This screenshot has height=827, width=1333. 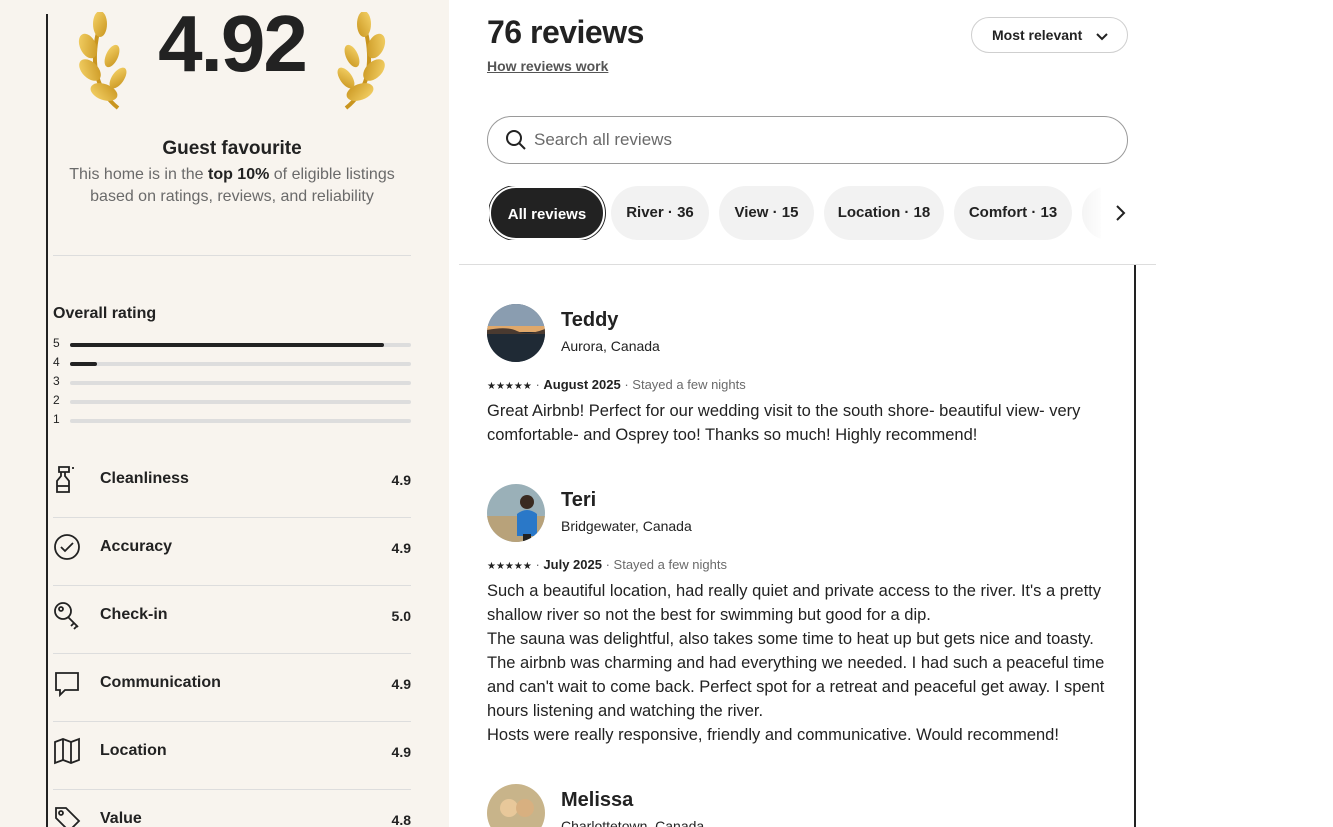 I want to click on guest-favourite-badge: 4.92, so click(x=232, y=65).